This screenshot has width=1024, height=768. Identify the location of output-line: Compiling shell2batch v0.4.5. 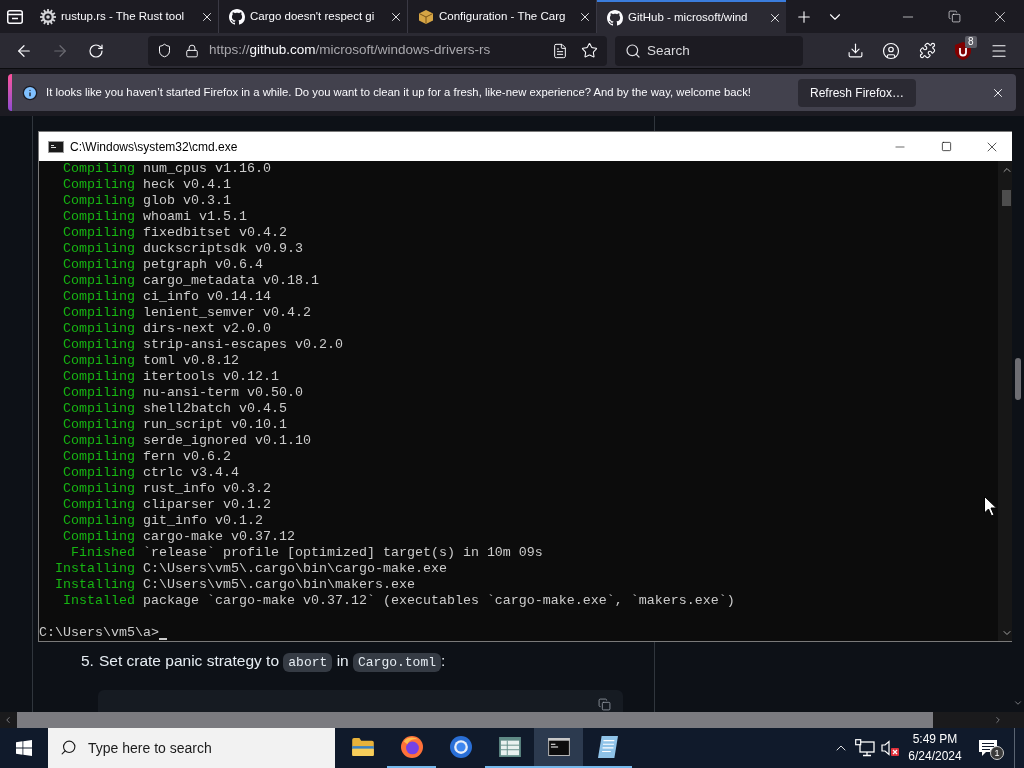
(174, 409).